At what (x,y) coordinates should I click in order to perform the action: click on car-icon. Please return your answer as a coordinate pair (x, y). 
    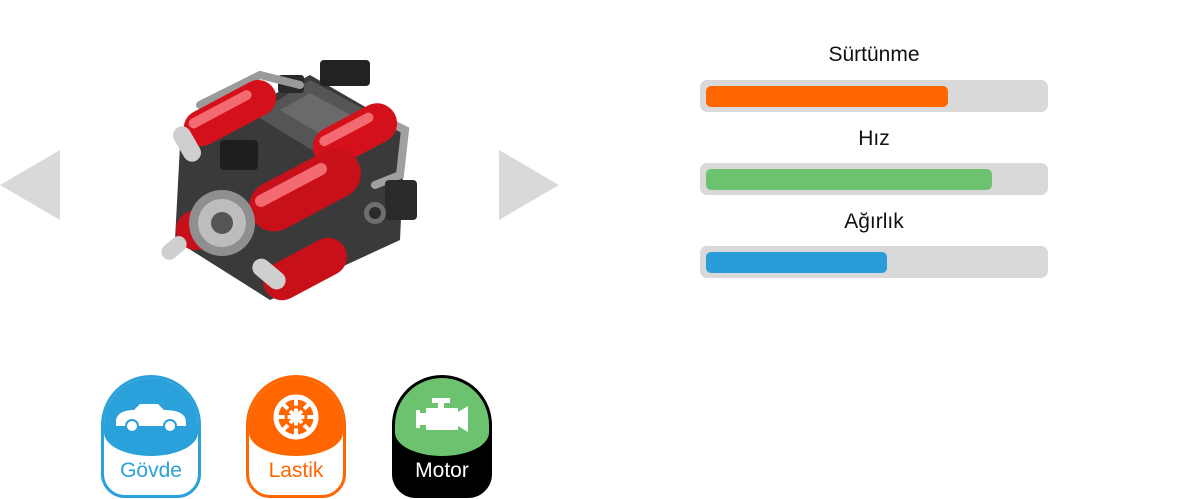
    Looking at the image, I should click on (151, 418).